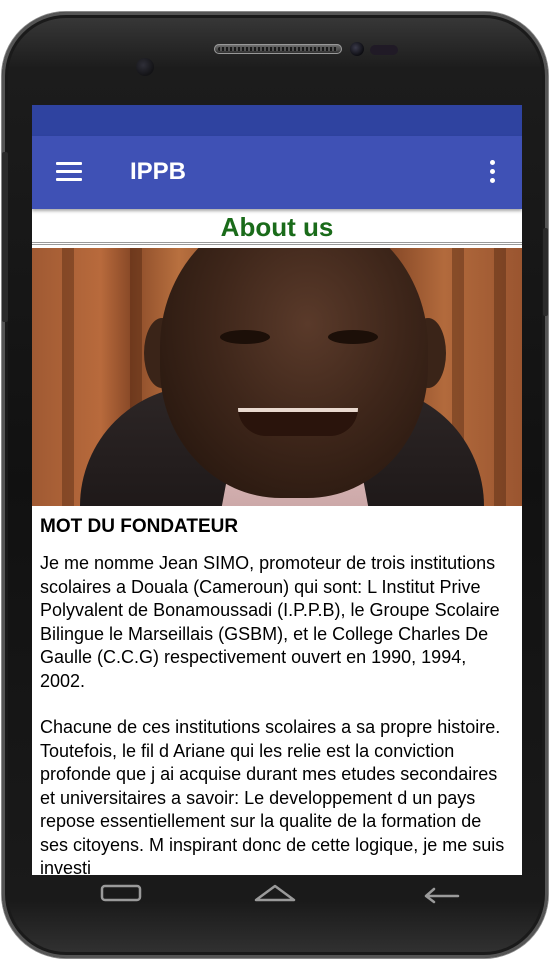 This screenshot has width=550, height=970. What do you see at coordinates (443, 893) in the screenshot?
I see `back-key-icon` at bounding box center [443, 893].